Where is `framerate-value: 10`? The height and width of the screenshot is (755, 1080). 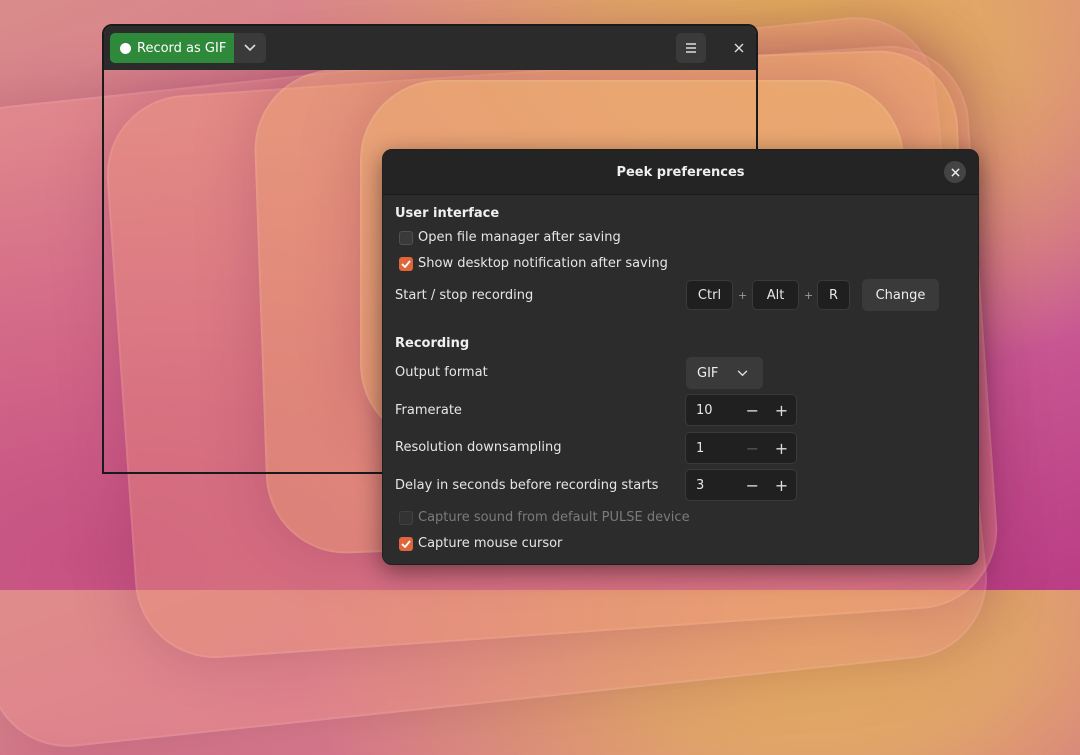 framerate-value: 10 is located at coordinates (712, 410).